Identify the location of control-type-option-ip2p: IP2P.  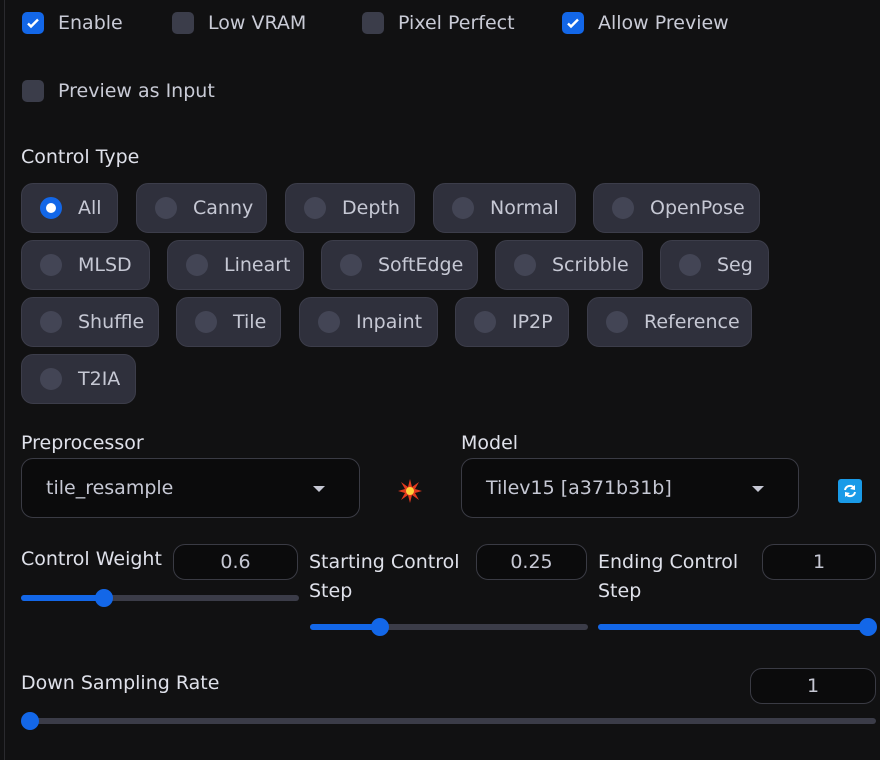
(512, 322).